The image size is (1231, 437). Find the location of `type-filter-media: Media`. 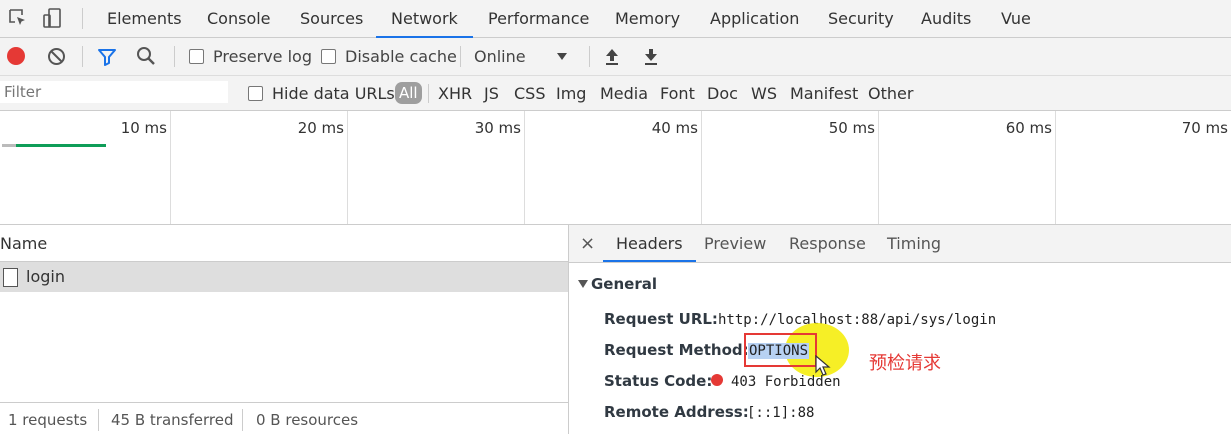

type-filter-media: Media is located at coordinates (624, 93).